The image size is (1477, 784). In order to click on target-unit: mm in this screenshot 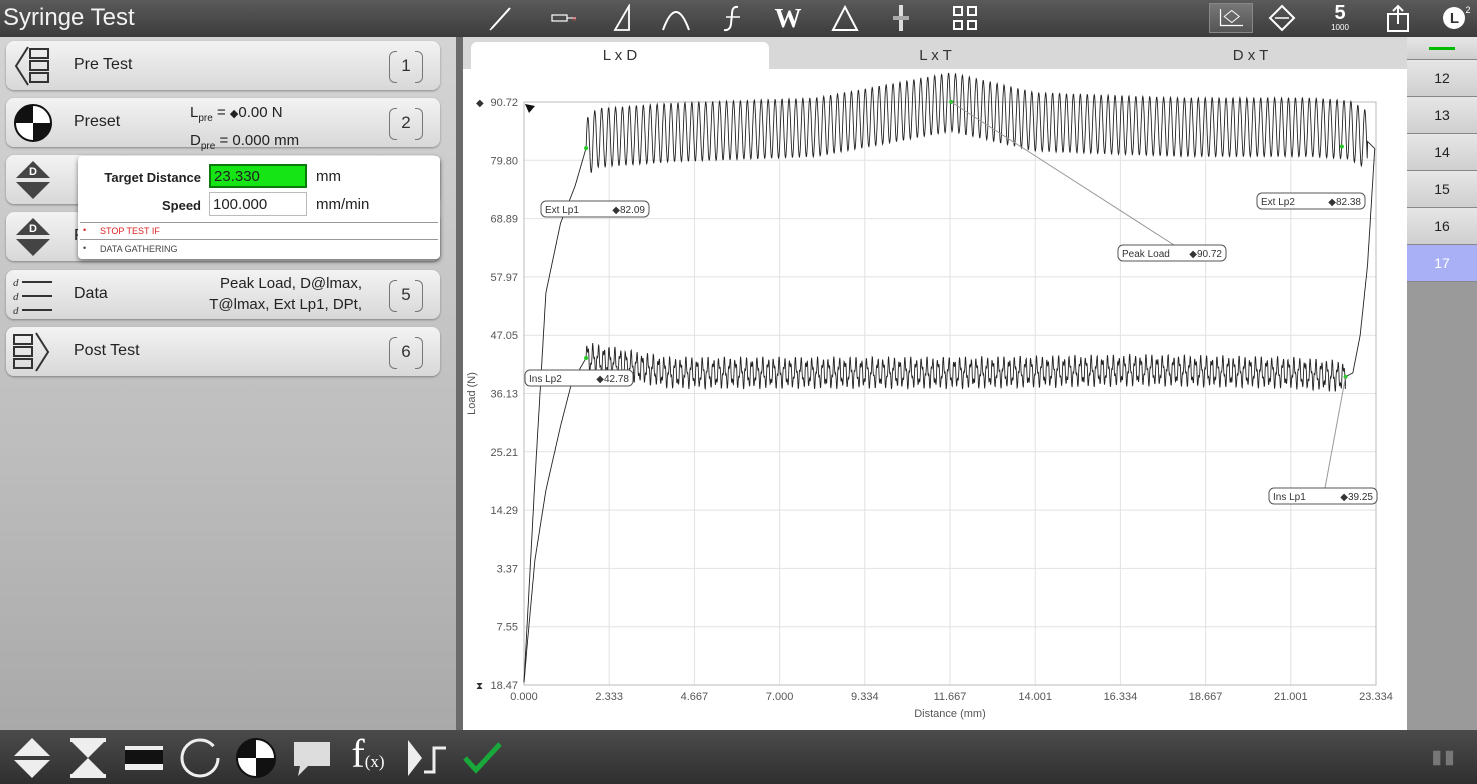, I will do `click(328, 176)`.